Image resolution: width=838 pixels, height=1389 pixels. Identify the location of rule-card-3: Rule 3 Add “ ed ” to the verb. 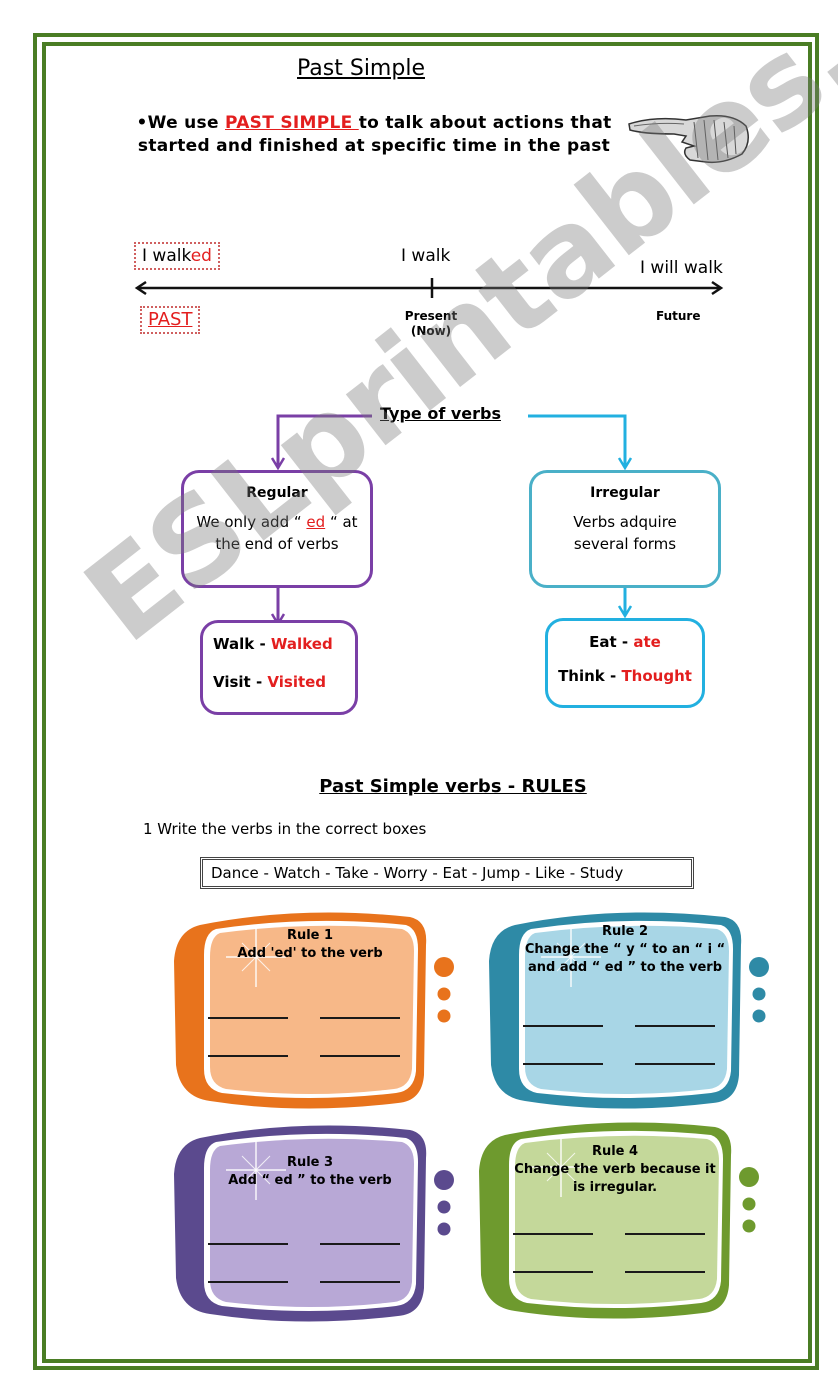
(325, 1223).